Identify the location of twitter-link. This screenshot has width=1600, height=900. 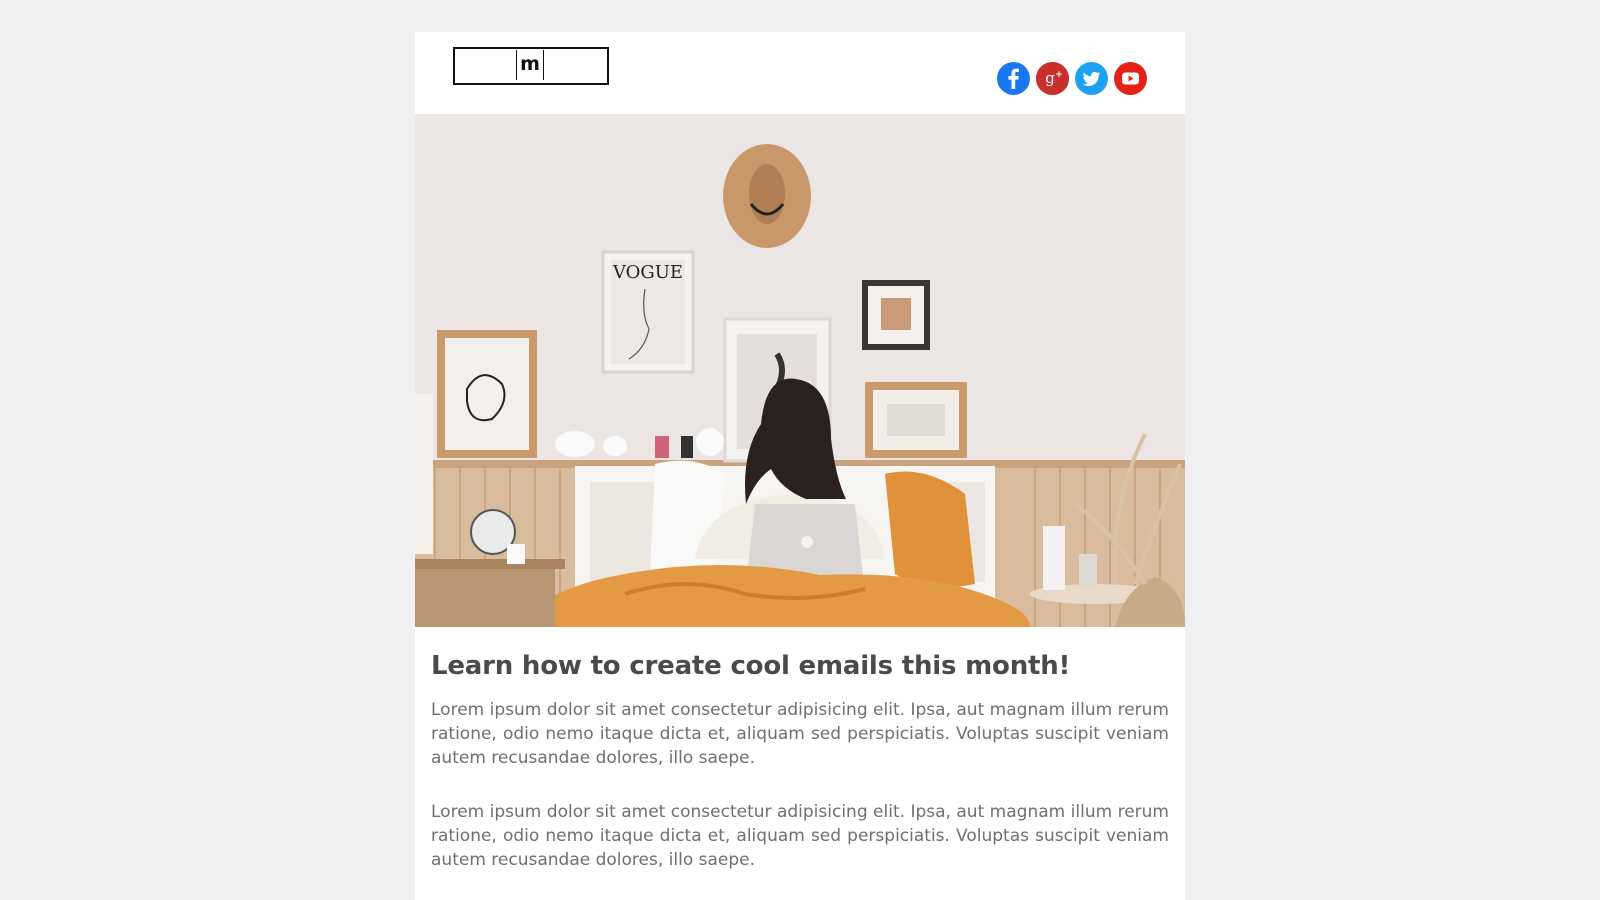
(1091, 78).